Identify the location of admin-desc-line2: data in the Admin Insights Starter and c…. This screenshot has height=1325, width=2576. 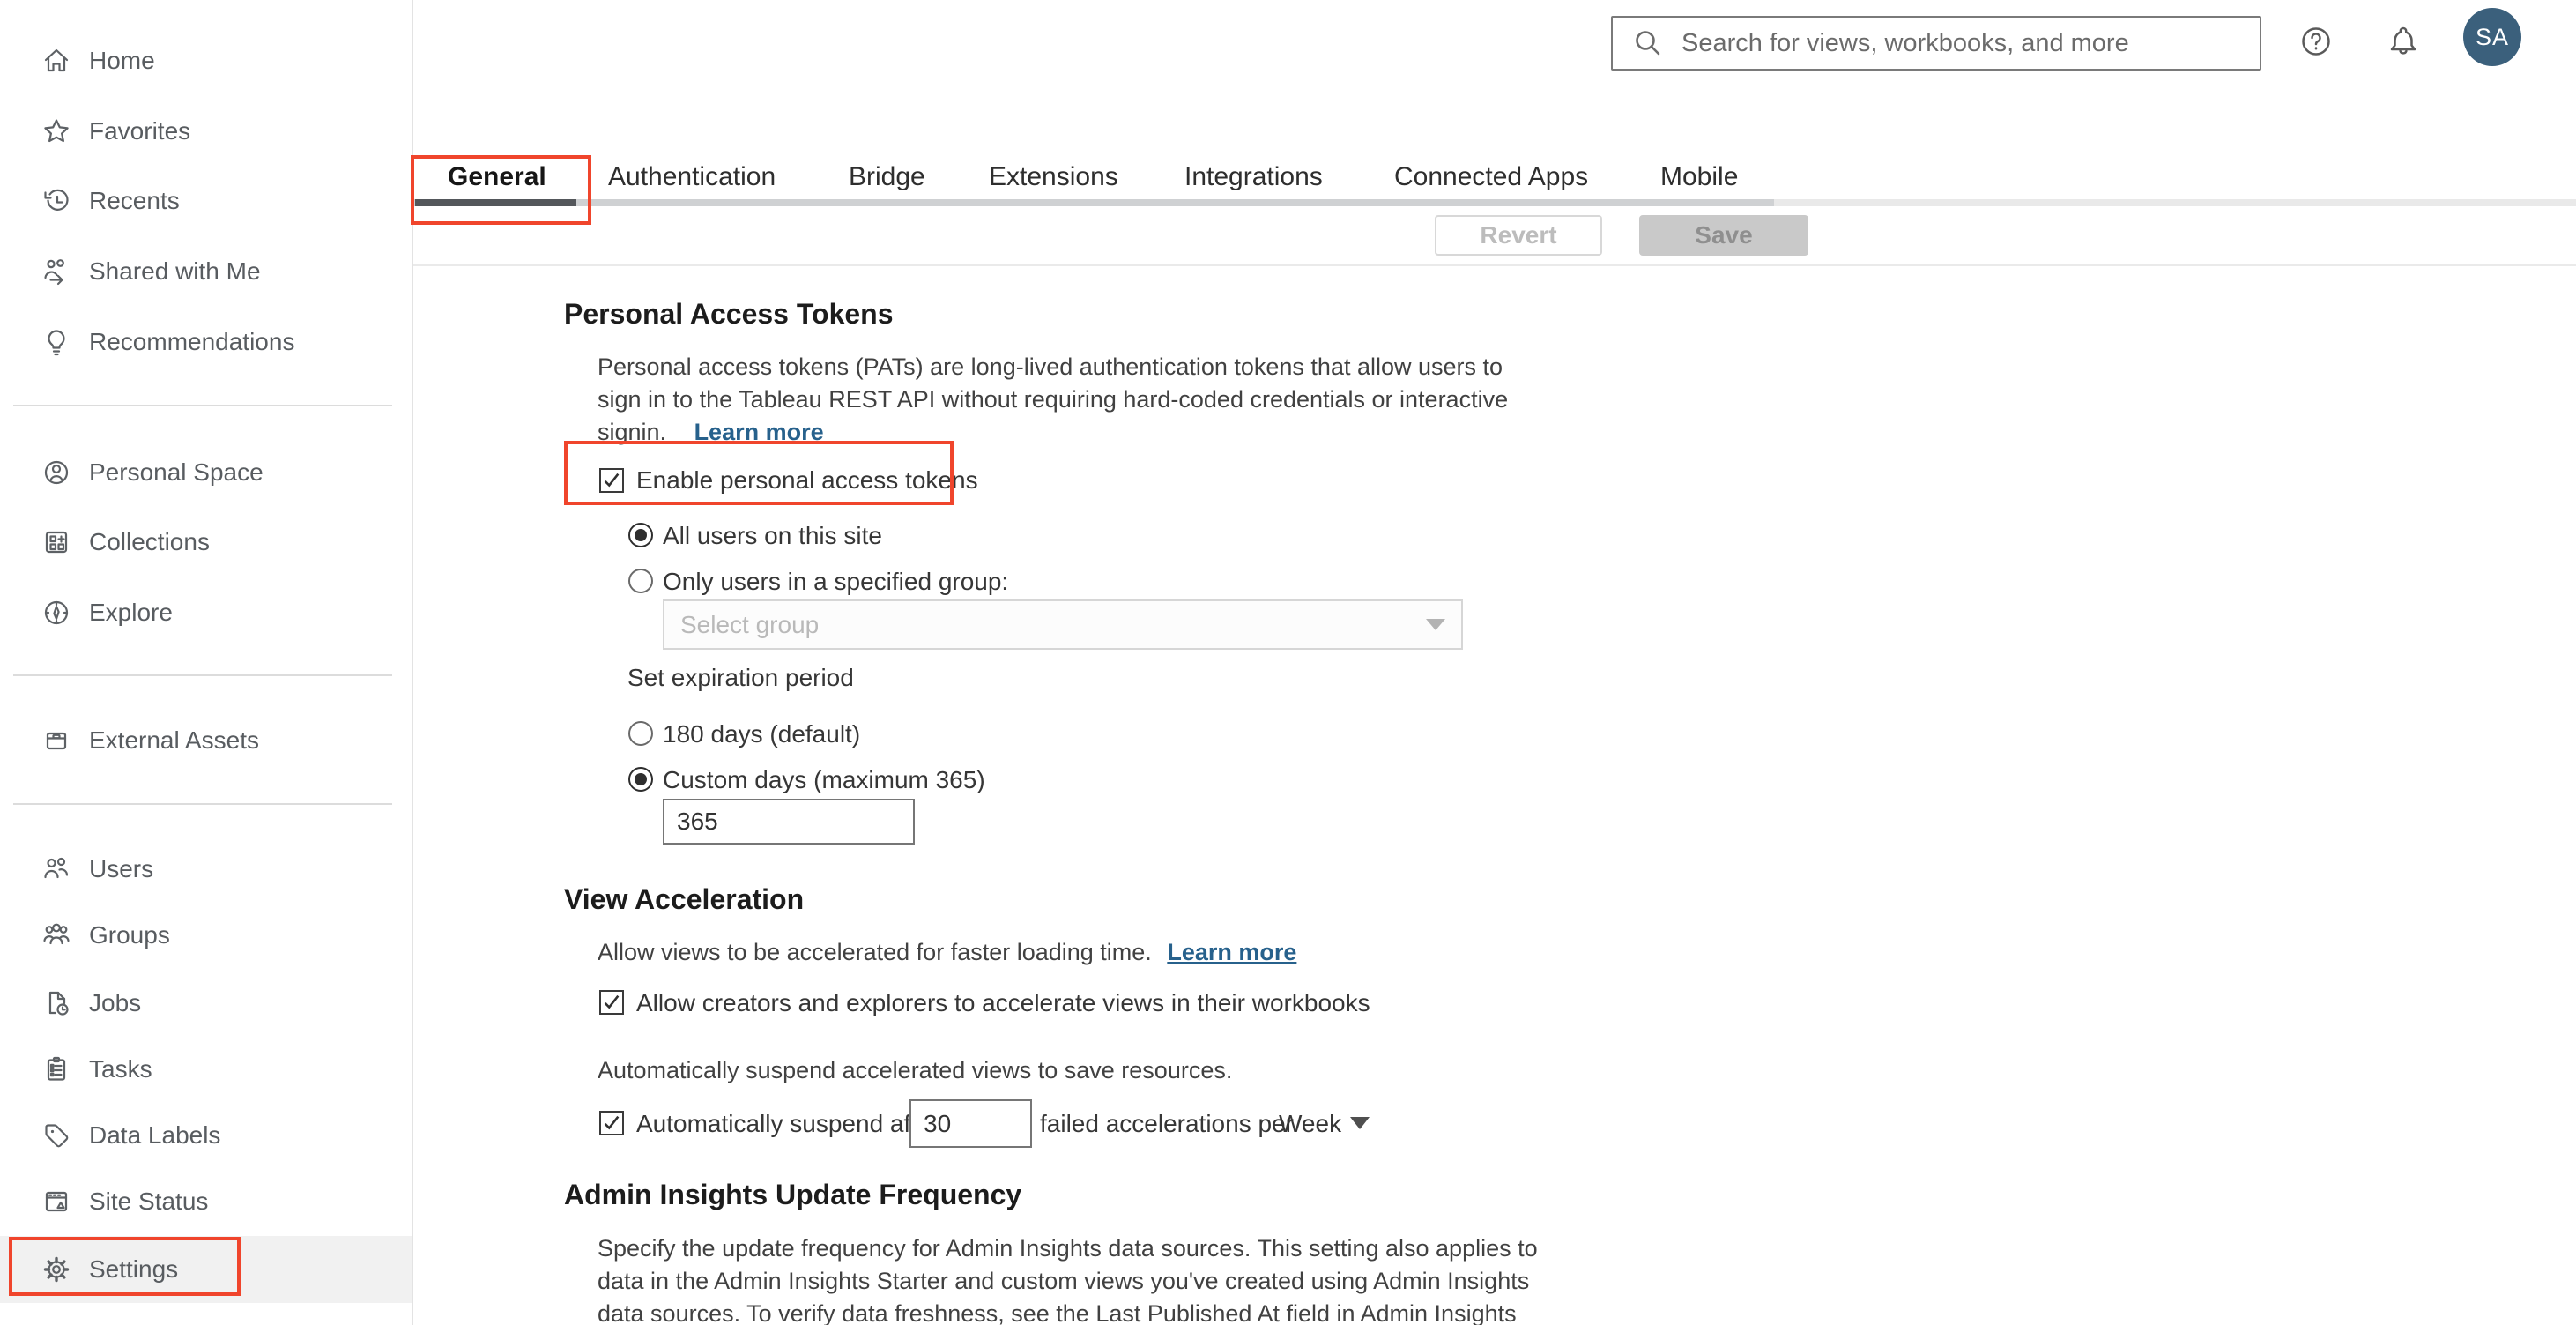
(1064, 1281).